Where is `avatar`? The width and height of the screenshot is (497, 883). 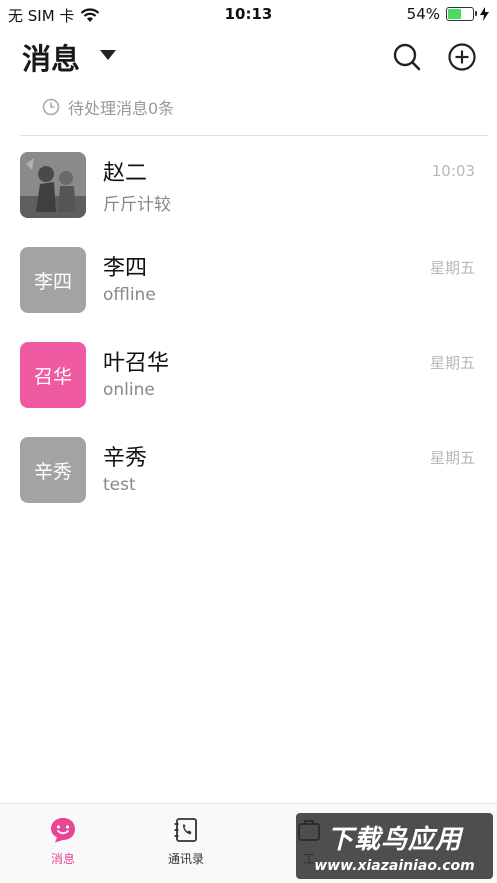 avatar is located at coordinates (53, 185).